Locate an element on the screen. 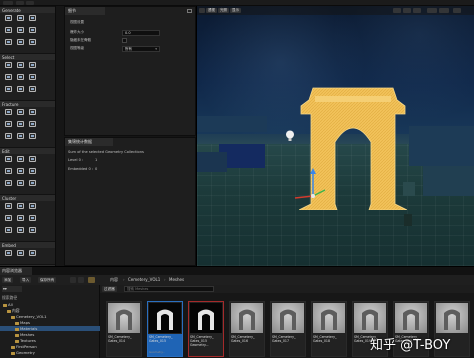  statistics-tab: 集锦统计数据 is located at coordinates (89, 142).